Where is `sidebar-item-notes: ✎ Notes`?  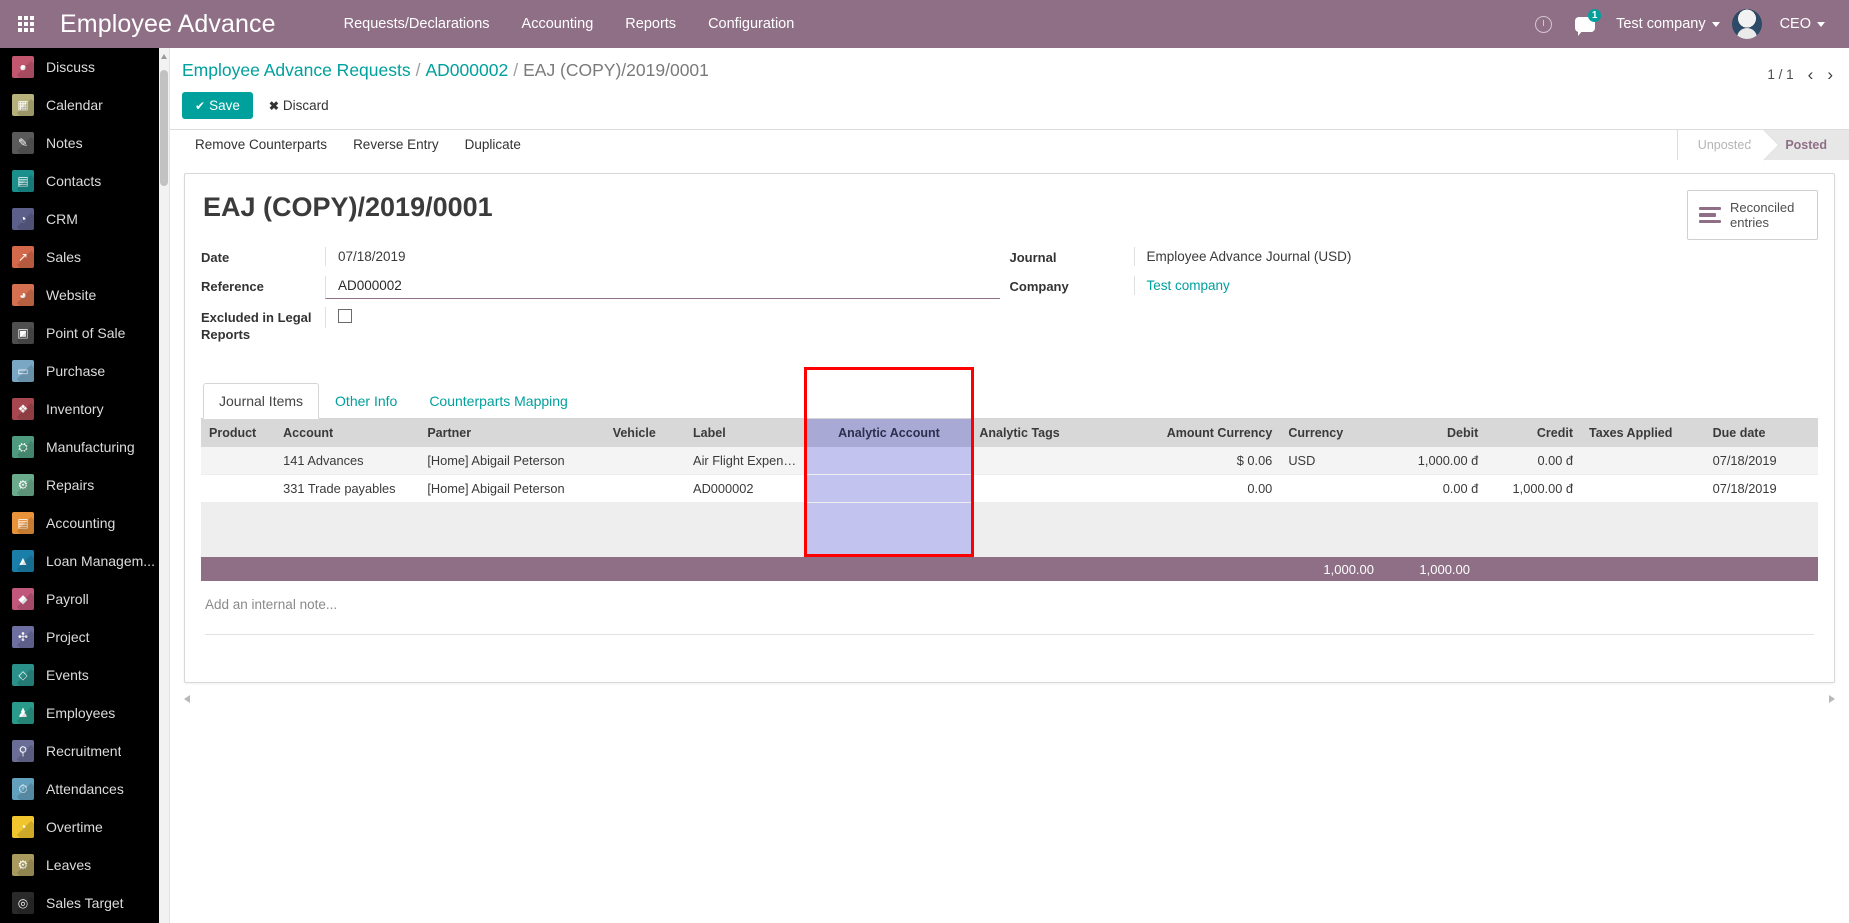
sidebar-item-notes: ✎ Notes is located at coordinates (79, 143).